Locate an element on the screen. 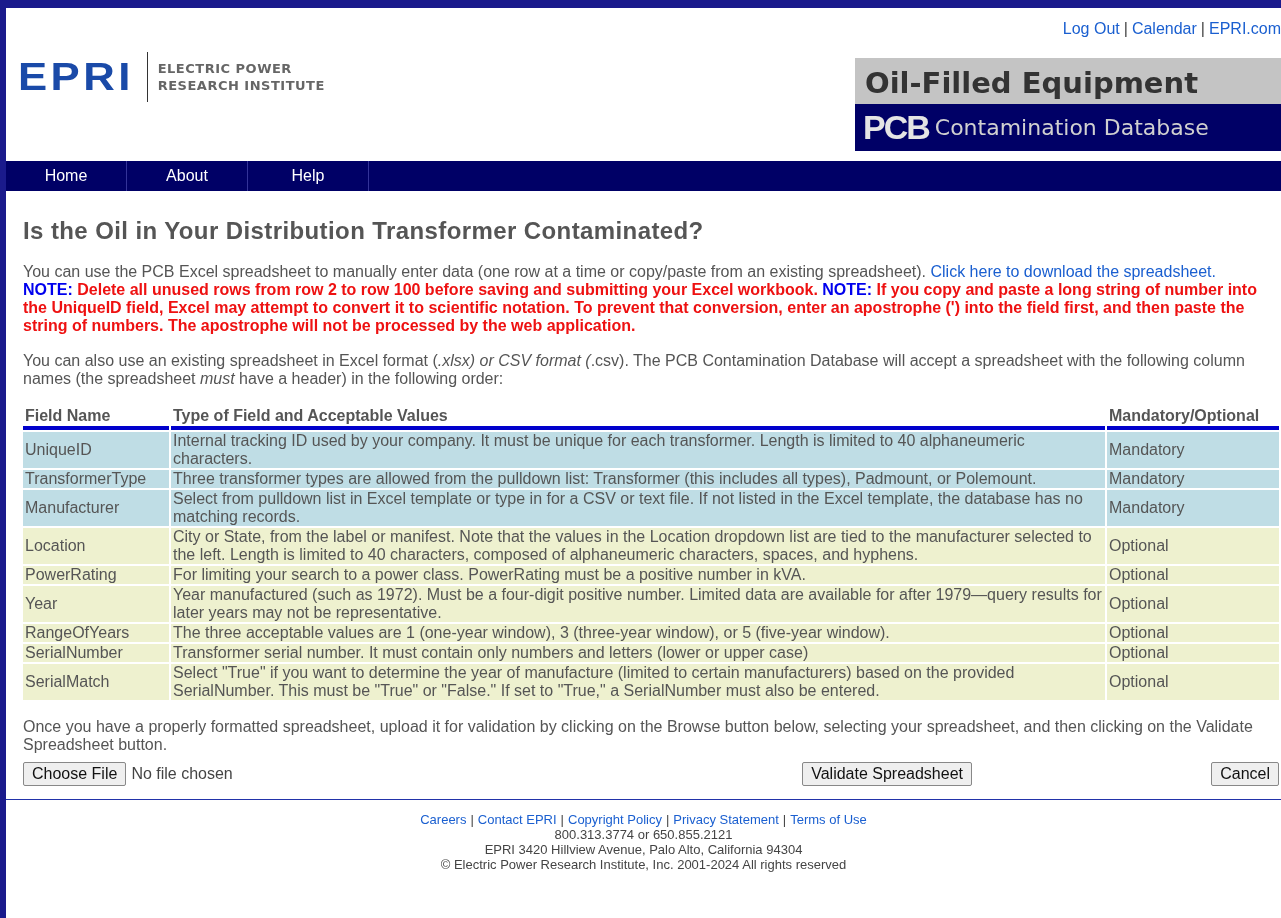 Image resolution: width=1281 pixels, height=918 pixels. header-link: Calendar is located at coordinates (1164, 29).